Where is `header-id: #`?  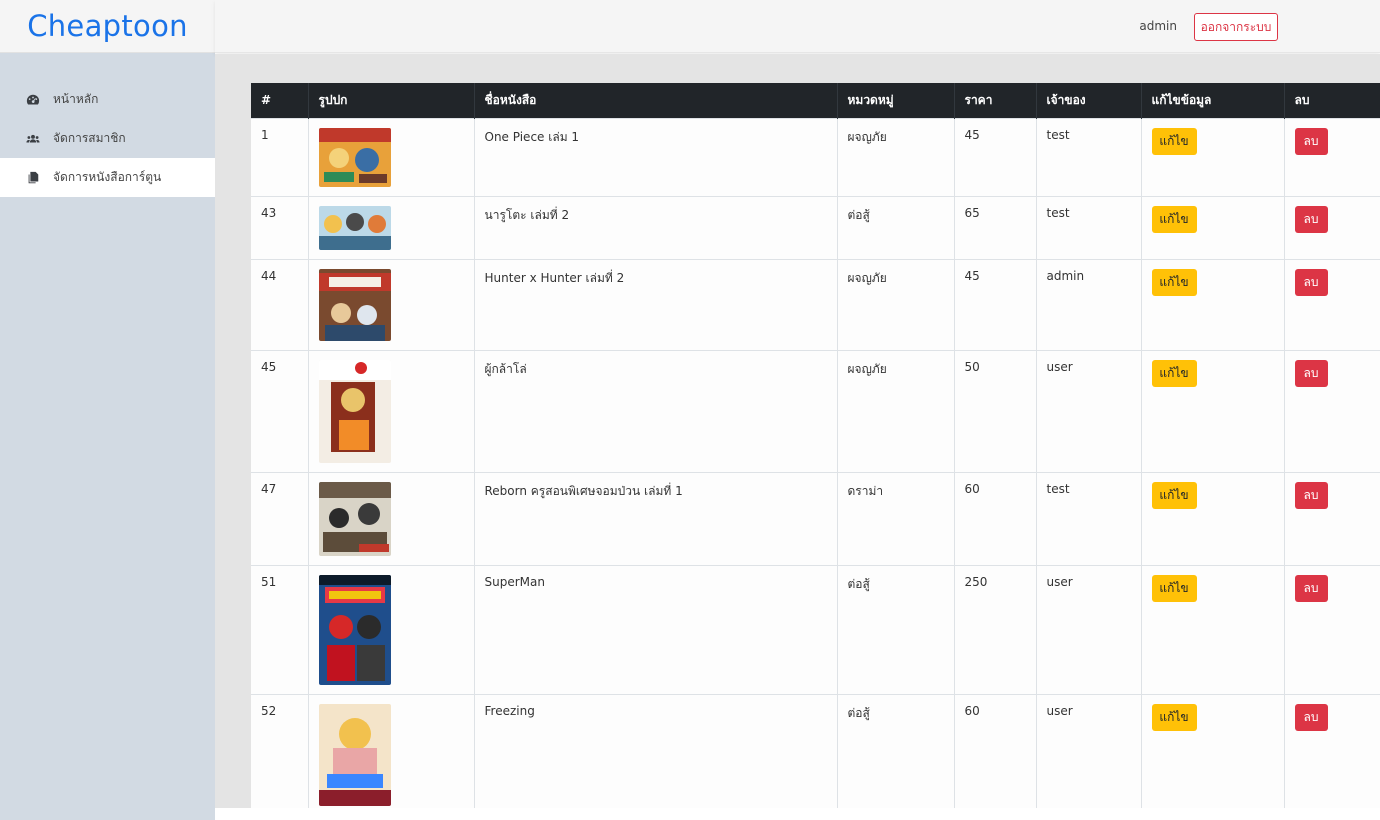
header-id: # is located at coordinates (280, 100).